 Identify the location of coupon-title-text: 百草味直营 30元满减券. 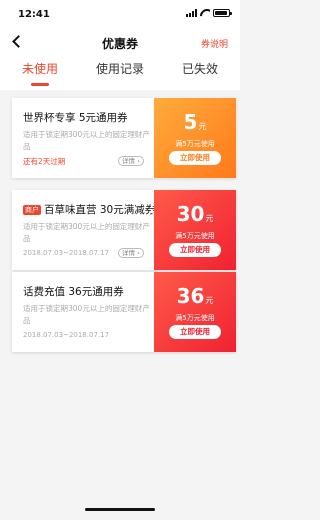
(100, 210).